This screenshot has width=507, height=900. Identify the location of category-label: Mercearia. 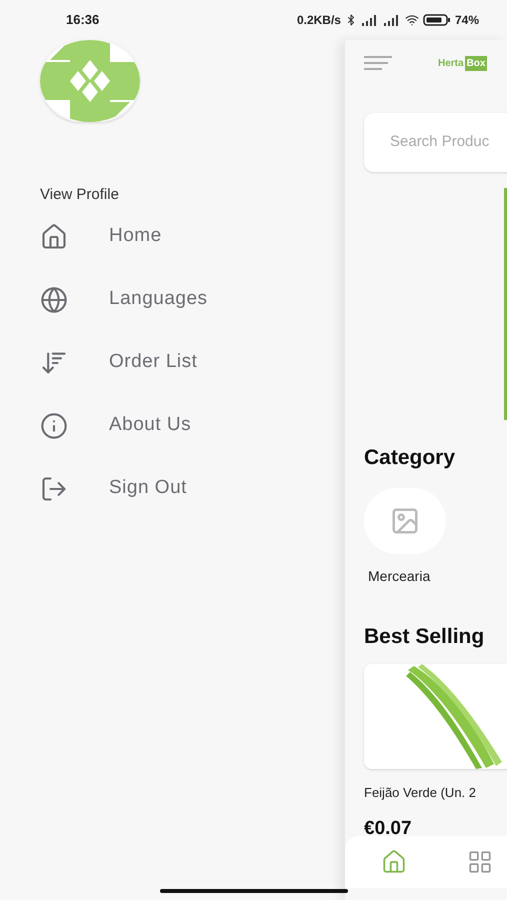
(399, 576).